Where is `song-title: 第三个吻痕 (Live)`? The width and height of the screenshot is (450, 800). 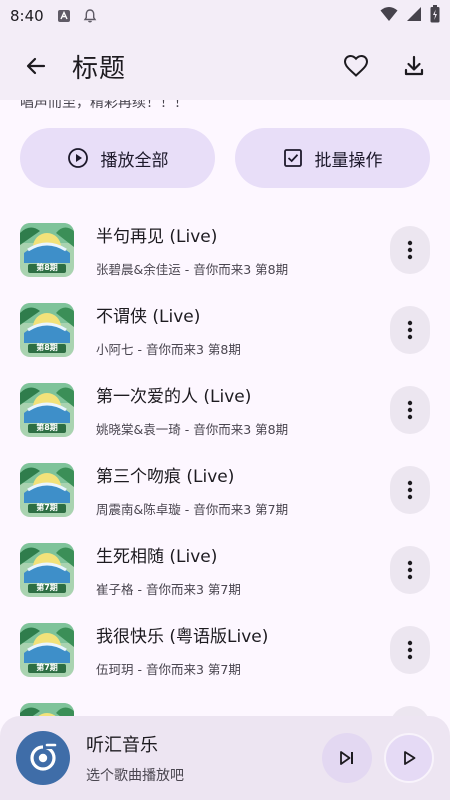 song-title: 第三个吻痕 (Live) is located at coordinates (165, 477).